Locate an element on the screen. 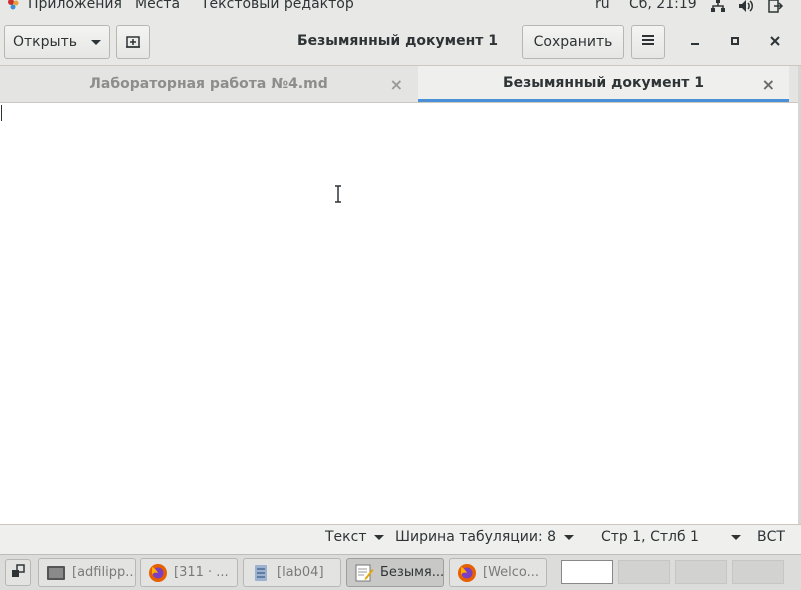 The height and width of the screenshot is (590, 801). open-button: Открыть is located at coordinates (57, 42).